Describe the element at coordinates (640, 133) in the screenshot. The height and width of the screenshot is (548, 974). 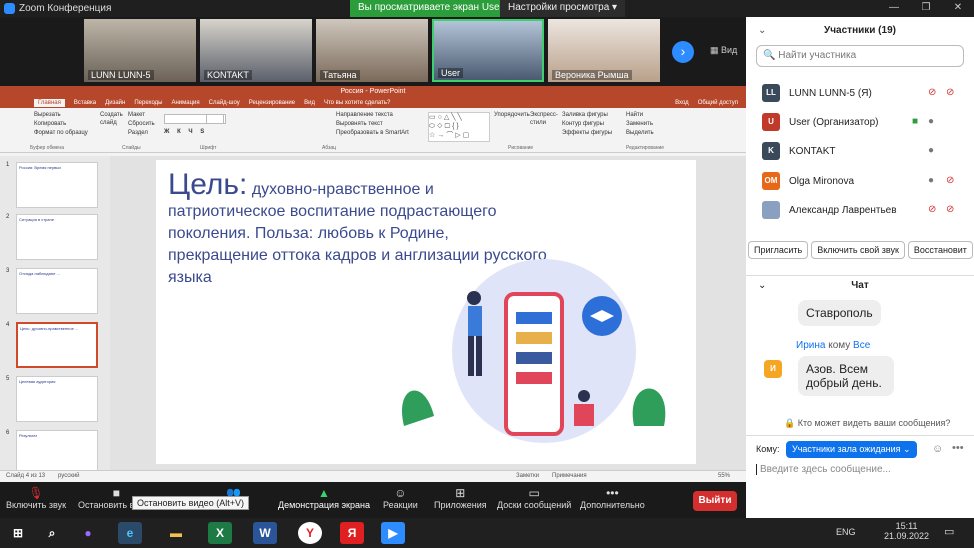
I see `select-button: Выделить` at that location.